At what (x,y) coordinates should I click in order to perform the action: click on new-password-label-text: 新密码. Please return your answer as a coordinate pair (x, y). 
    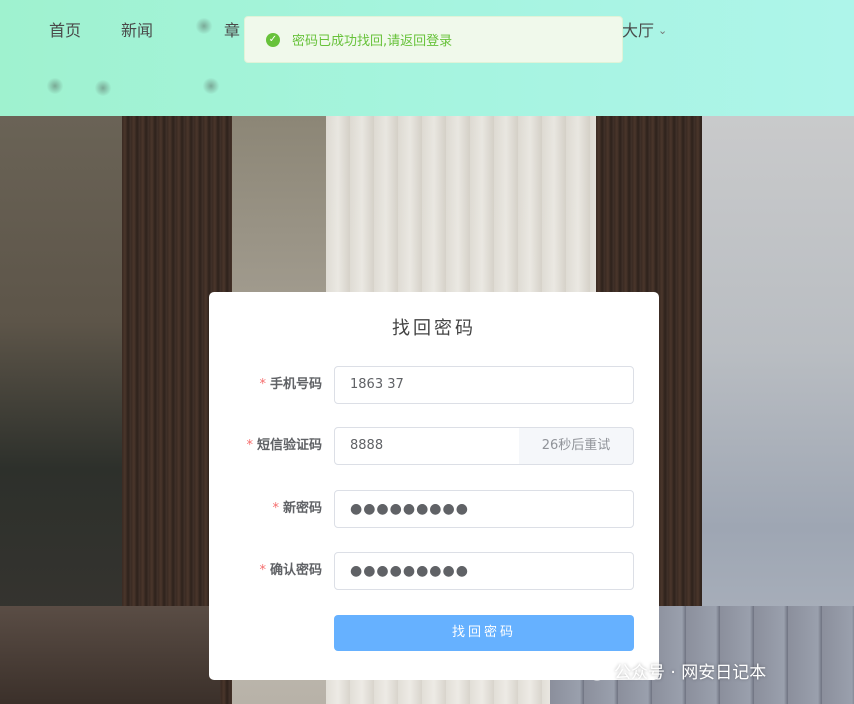
    Looking at the image, I should click on (302, 508).